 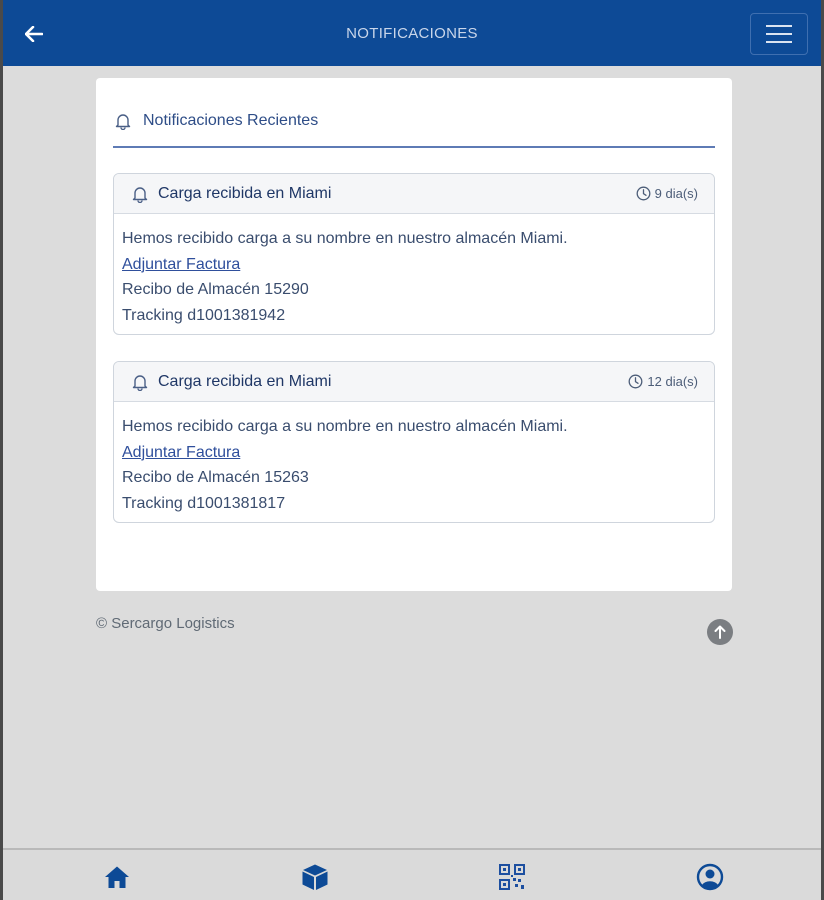 I want to click on package-icon, so click(x=315, y=877).